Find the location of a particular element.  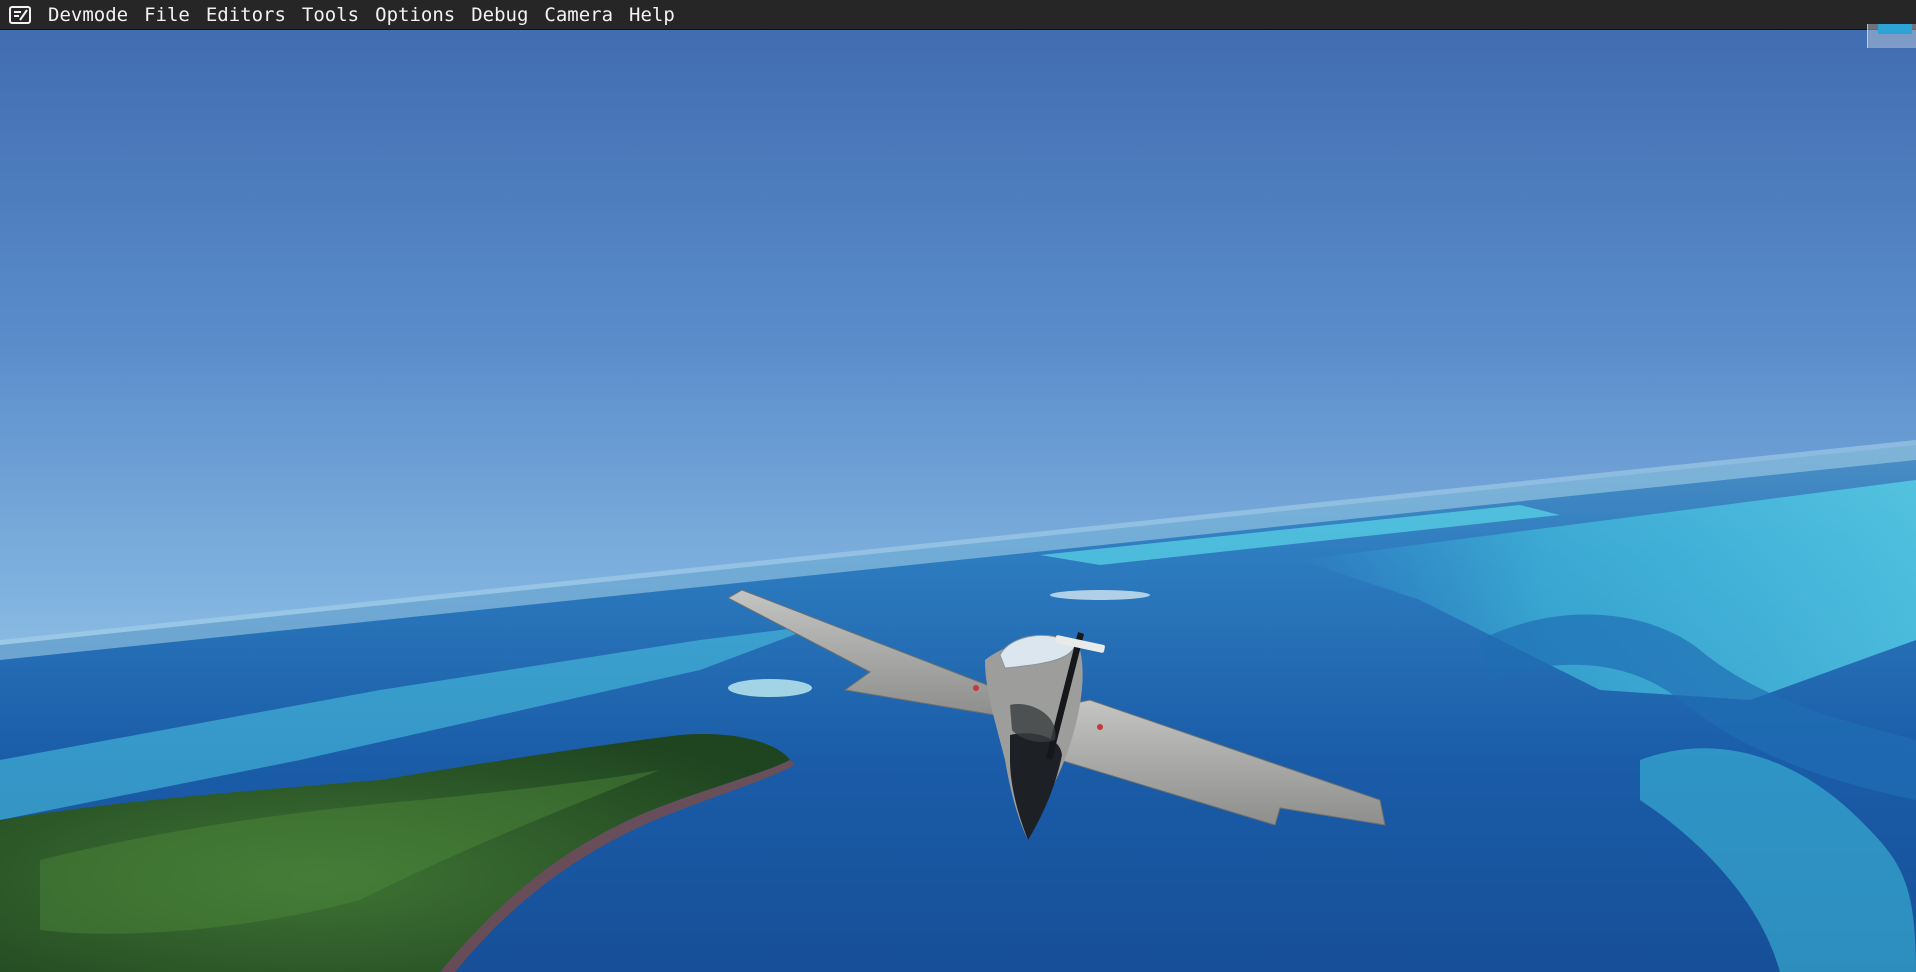

menu-help: Help is located at coordinates (652, 15).